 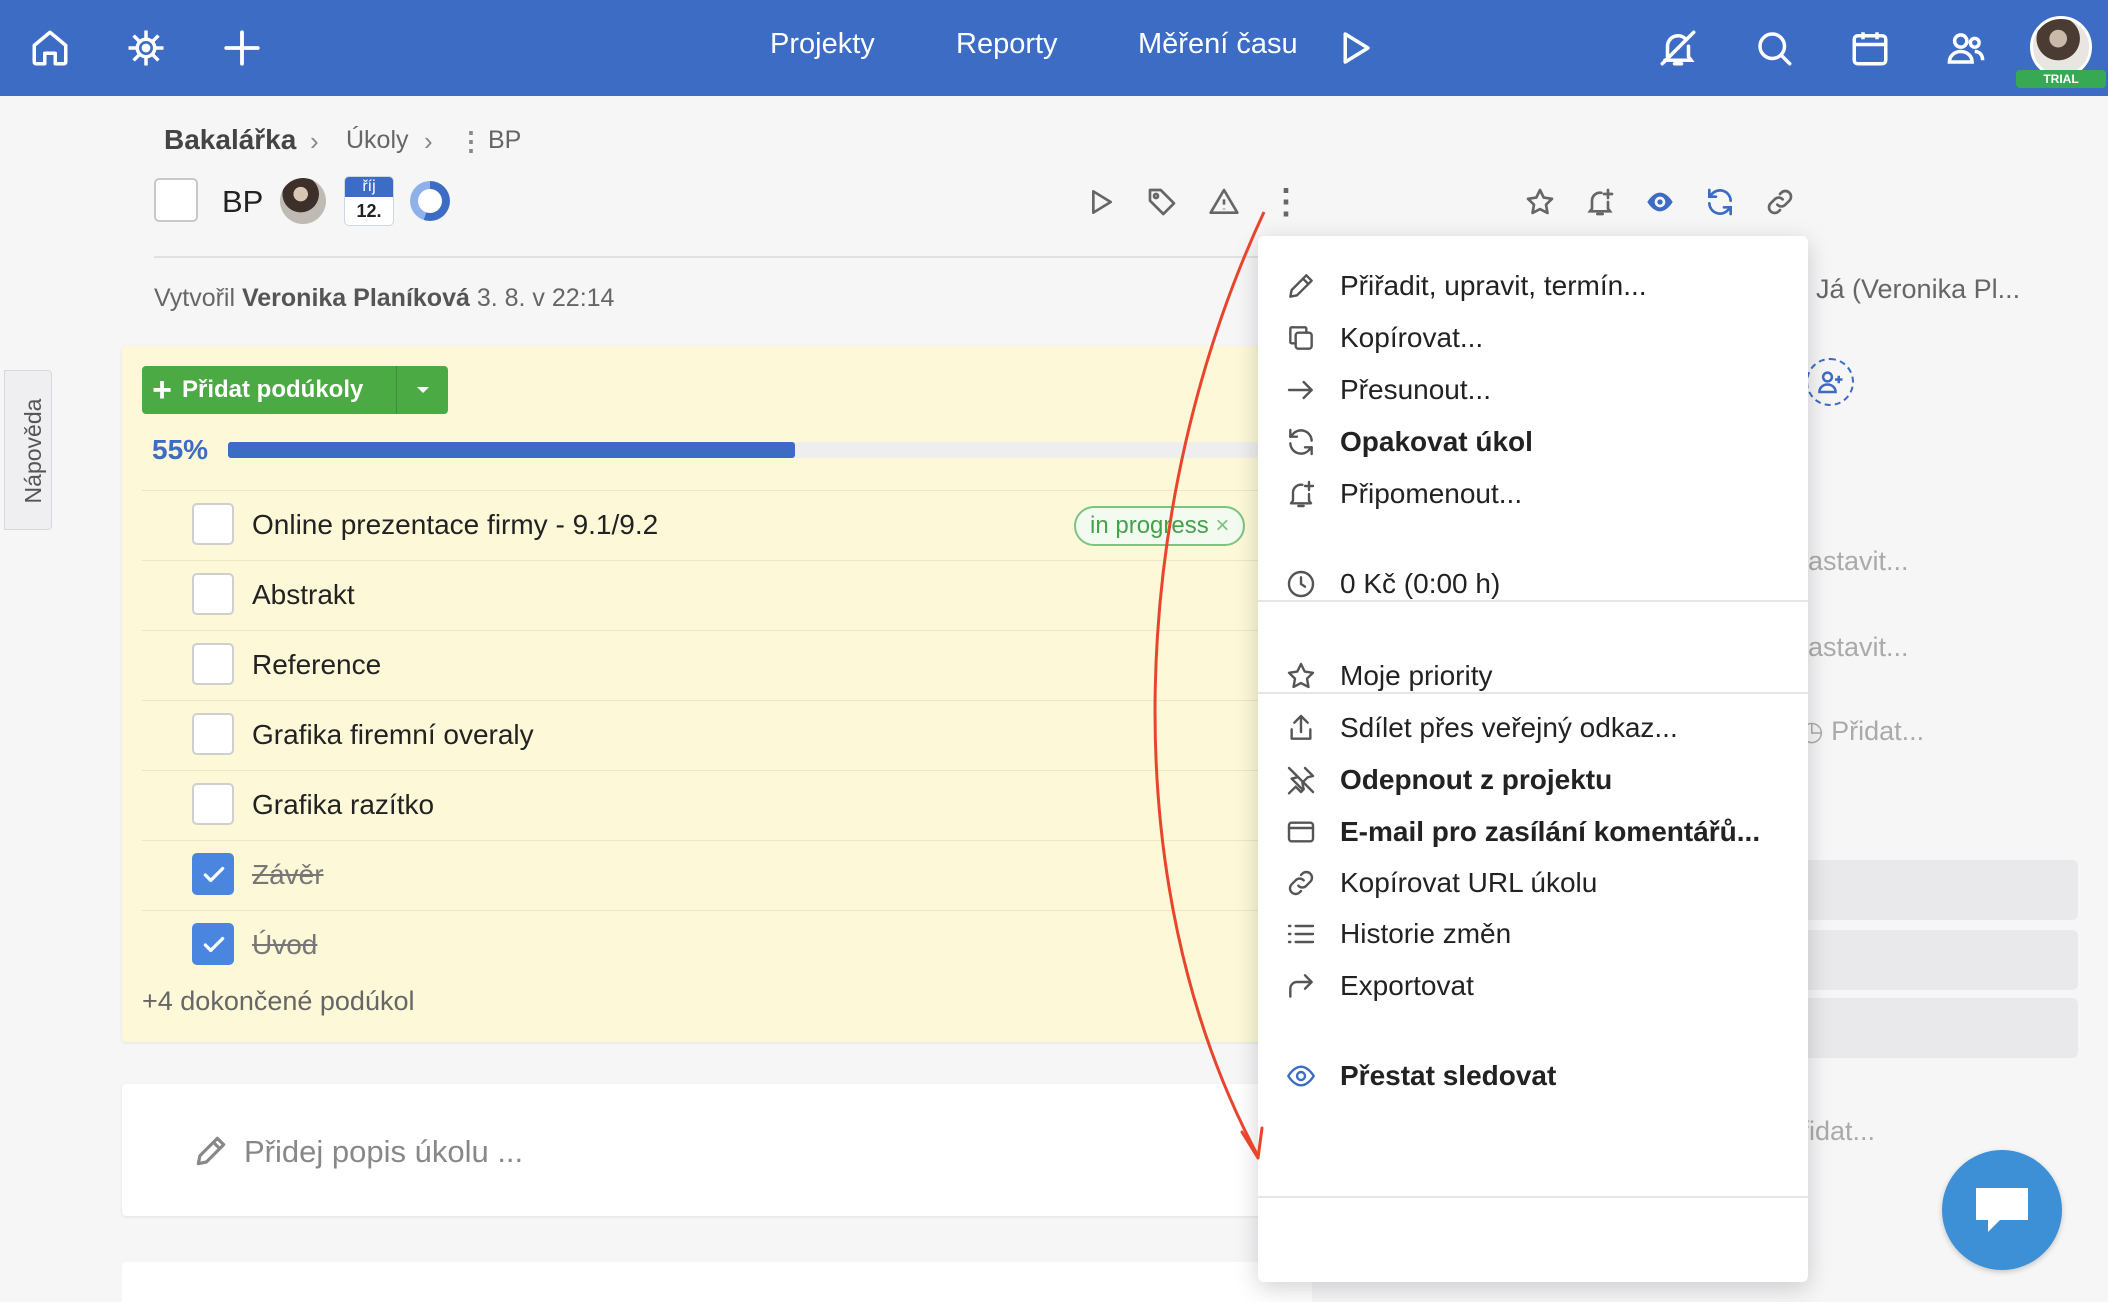 I want to click on completed-subtasks-link: +4 dokončené podúkol, so click(x=278, y=1001).